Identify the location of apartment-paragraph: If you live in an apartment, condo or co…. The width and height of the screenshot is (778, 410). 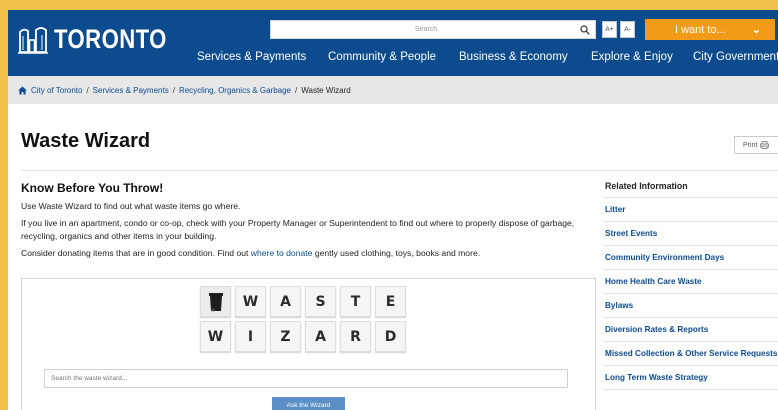
(298, 229).